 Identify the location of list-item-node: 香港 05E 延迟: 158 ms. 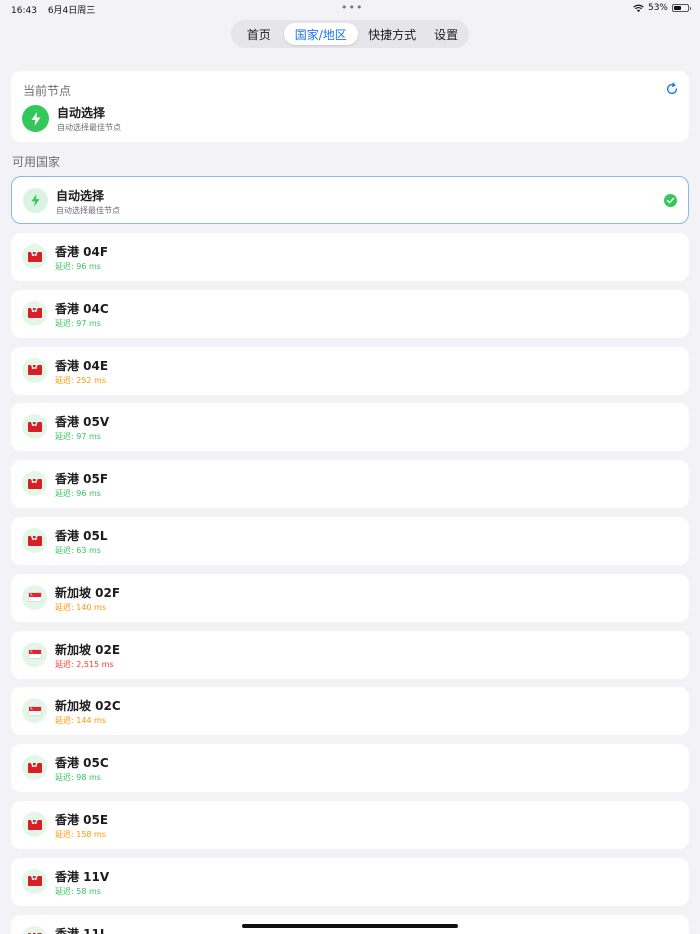
(350, 825).